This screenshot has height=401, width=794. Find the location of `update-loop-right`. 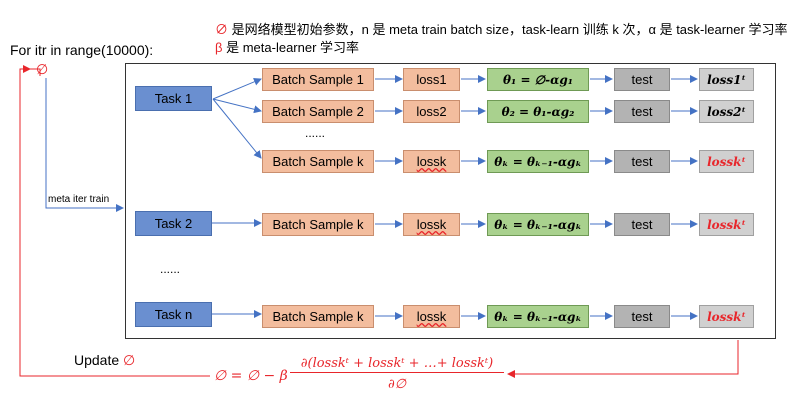

update-loop-right is located at coordinates (623, 359).